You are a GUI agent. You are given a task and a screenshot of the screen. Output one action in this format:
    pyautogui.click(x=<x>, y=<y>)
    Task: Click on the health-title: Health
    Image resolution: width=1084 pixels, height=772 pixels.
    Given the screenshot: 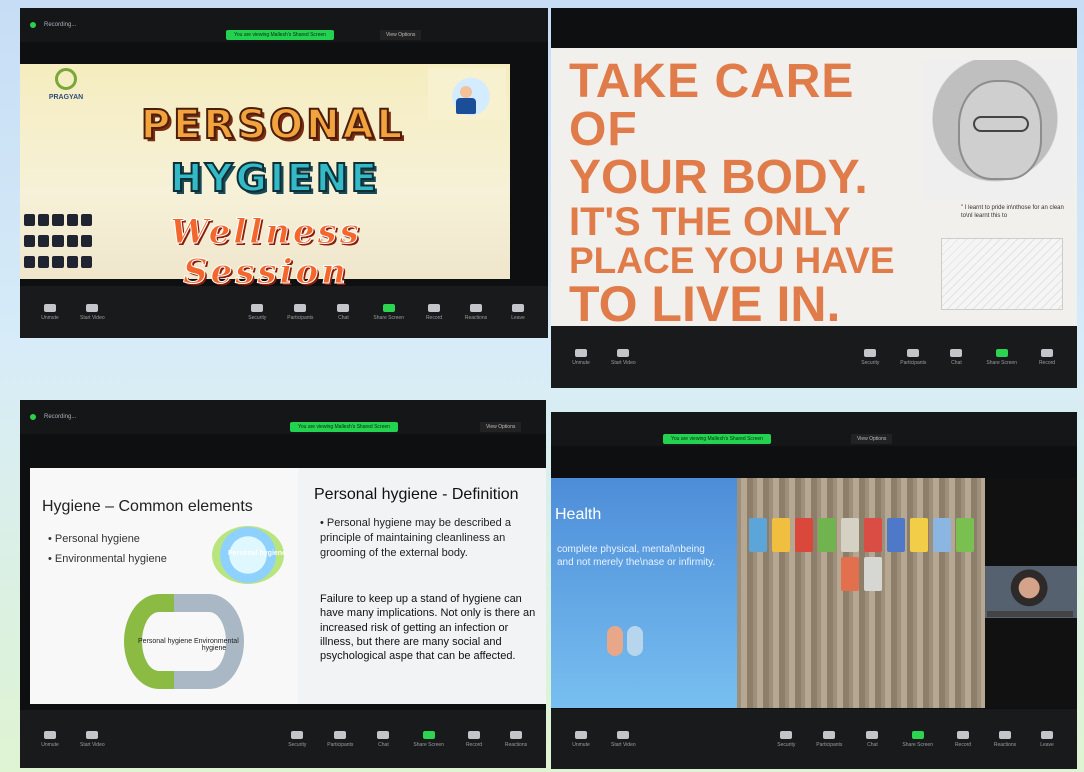 What is the action you would take?
    pyautogui.click(x=578, y=514)
    